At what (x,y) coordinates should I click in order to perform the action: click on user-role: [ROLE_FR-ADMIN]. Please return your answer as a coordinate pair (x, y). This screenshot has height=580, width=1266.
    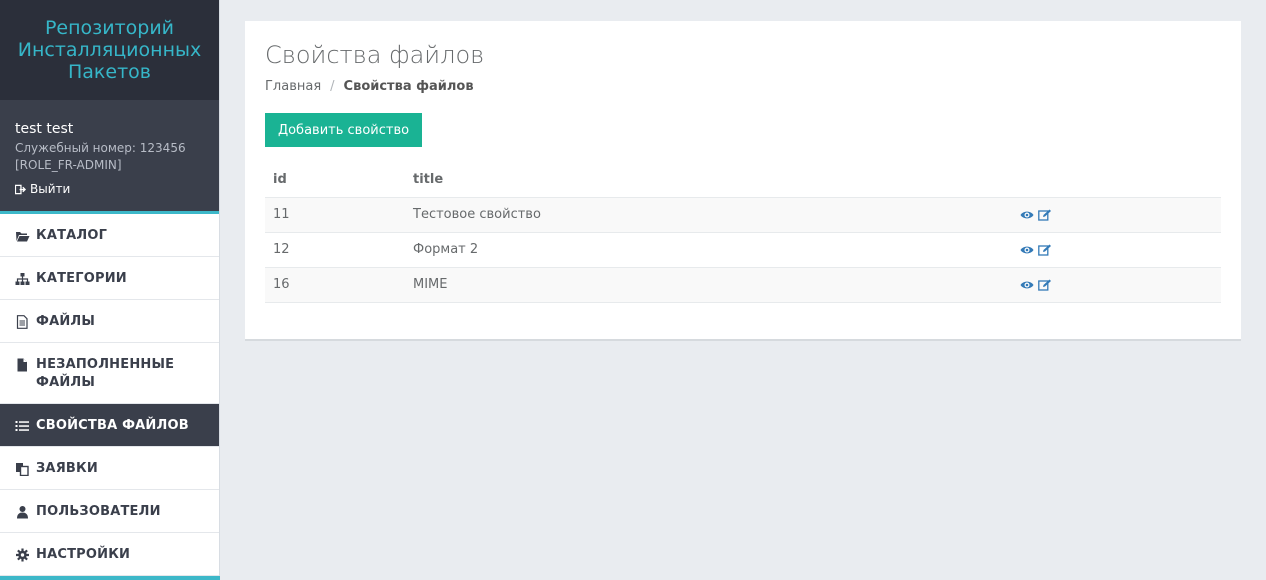
    Looking at the image, I should click on (68, 165).